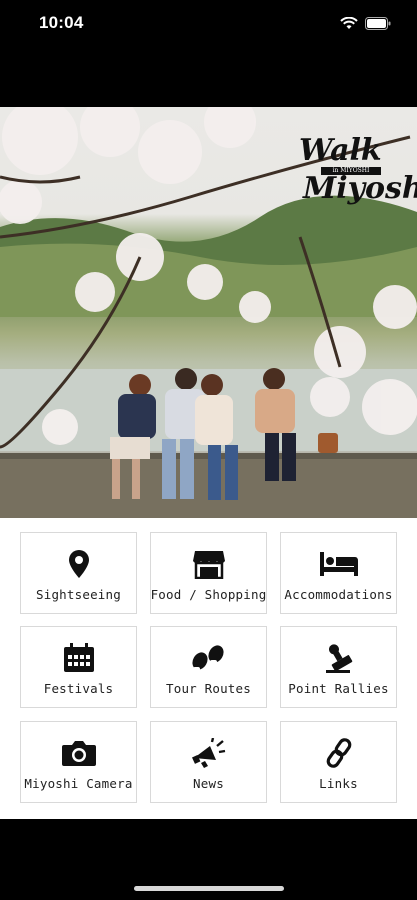 The width and height of the screenshot is (417, 900). I want to click on tile-news: News, so click(208, 762).